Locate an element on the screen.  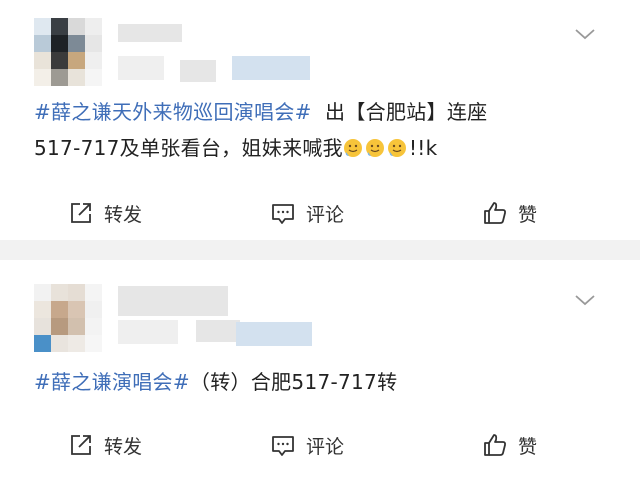
post-text: （转）合肥517-717转 is located at coordinates (293, 382).